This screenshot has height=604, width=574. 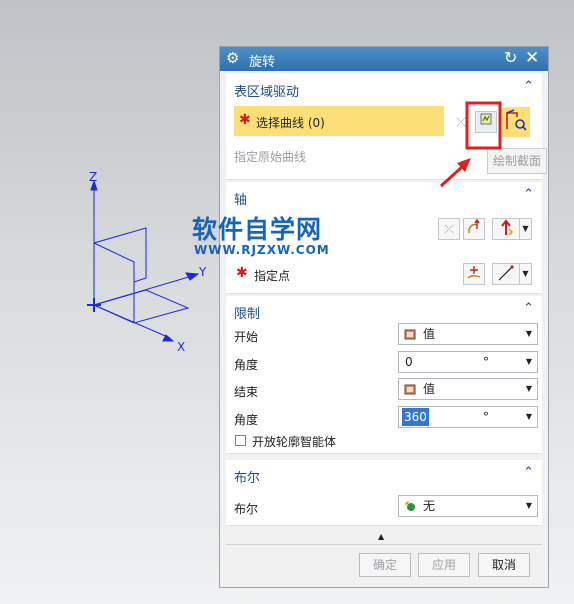 What do you see at coordinates (257, 229) in the screenshot?
I see `watermark-title: 软件自学网` at bounding box center [257, 229].